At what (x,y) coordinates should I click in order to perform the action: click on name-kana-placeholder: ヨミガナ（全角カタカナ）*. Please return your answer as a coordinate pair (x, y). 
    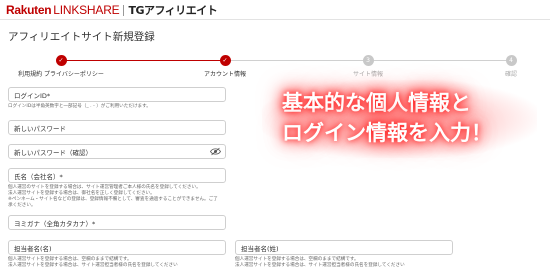
    Looking at the image, I should click on (55, 224).